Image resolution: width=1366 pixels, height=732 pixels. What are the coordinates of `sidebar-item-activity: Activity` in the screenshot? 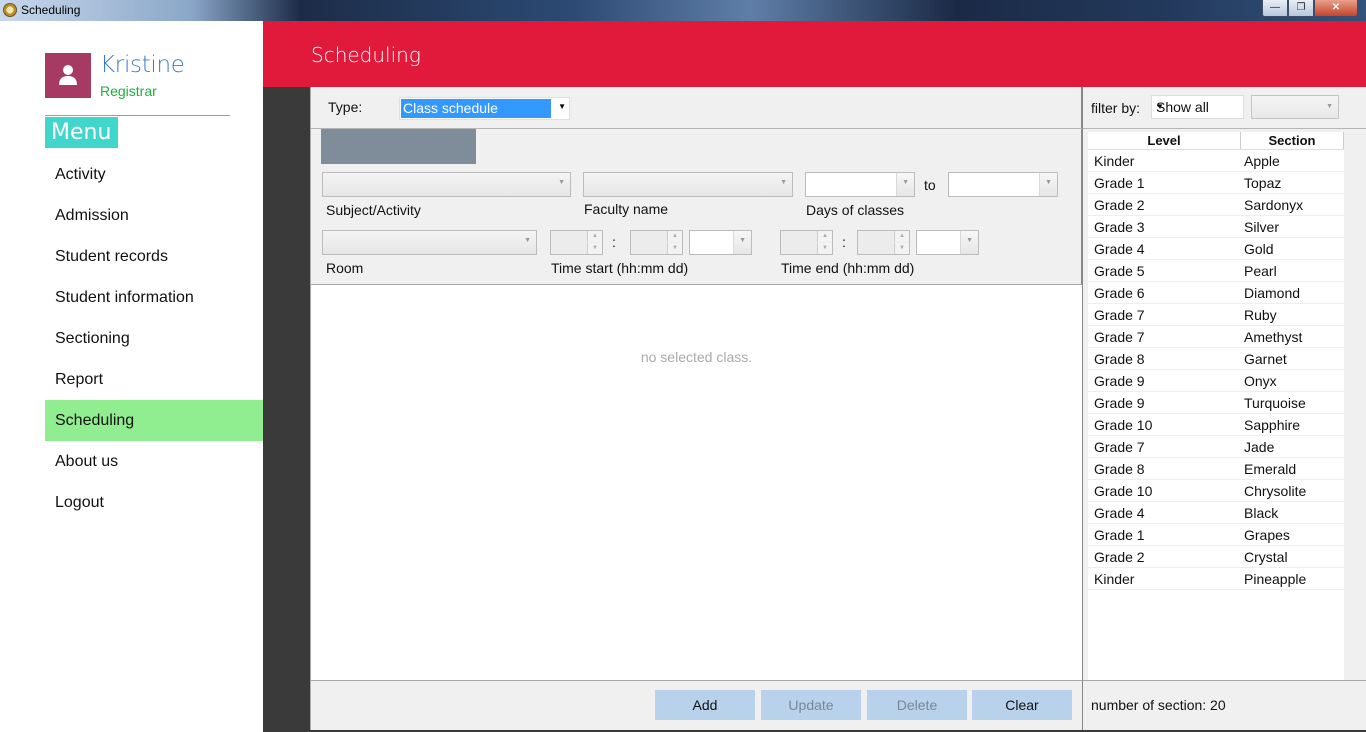 It's located at (154, 174).